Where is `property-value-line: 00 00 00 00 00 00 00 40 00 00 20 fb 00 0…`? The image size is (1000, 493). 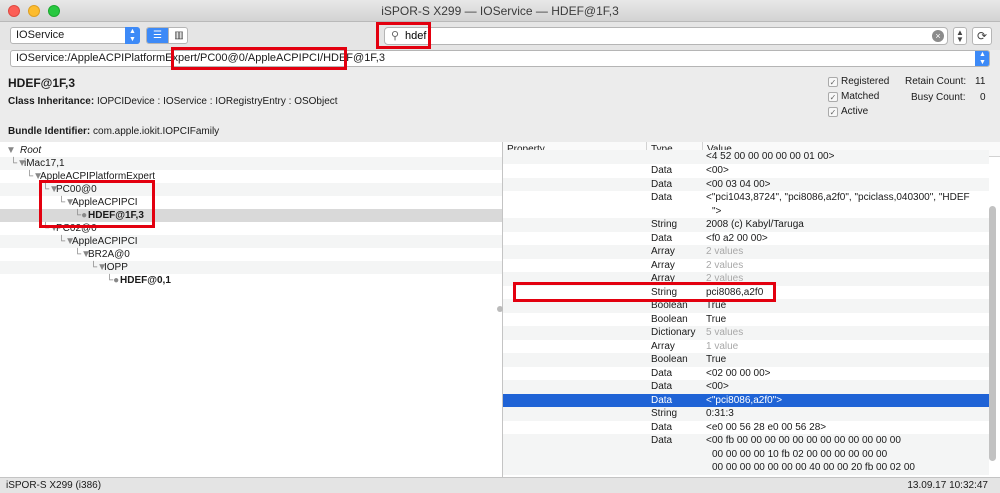
property-value-line: 00 00 00 00 00 00 00 40 00 00 20 fb 00 0… is located at coordinates (813, 467).